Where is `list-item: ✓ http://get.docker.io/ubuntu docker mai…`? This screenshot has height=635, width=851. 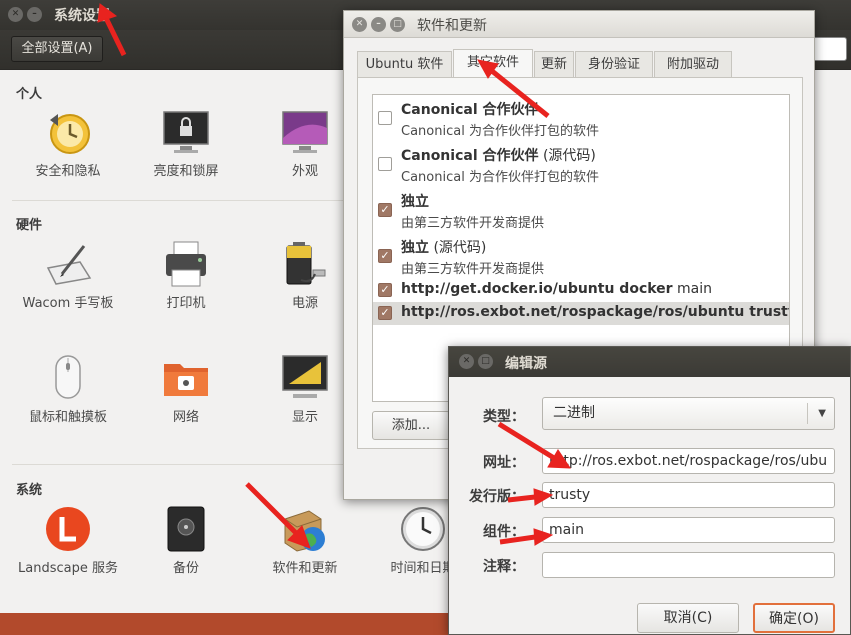
list-item: ✓ http://get.docker.io/ubuntu docker mai… is located at coordinates (581, 290).